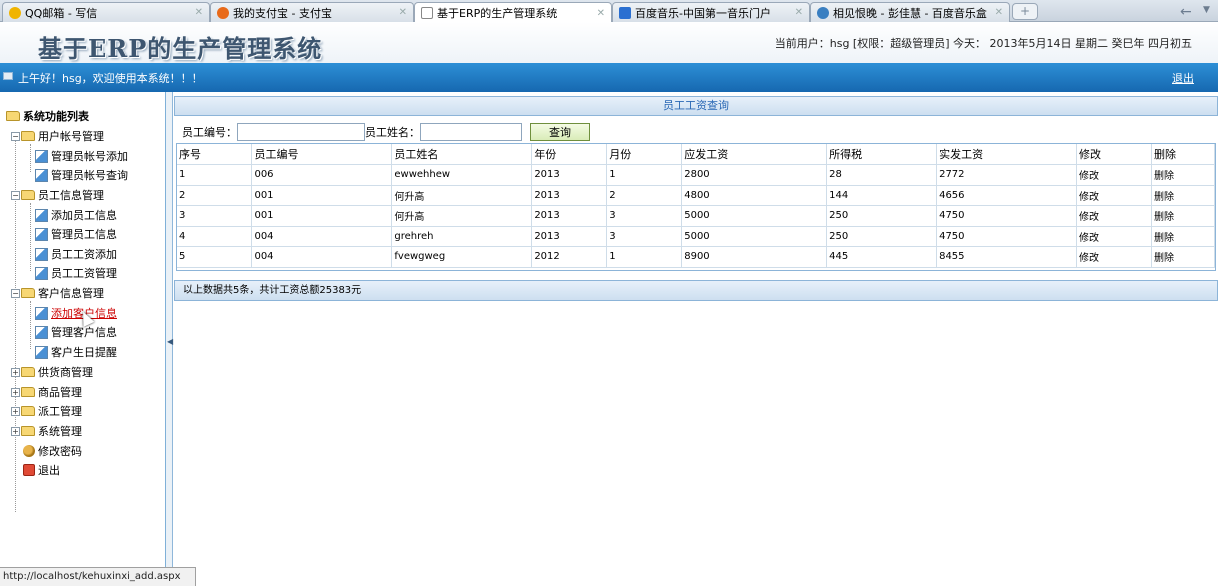  Describe the element at coordinates (513, 12) in the screenshot. I see `tab-erp-system: 基于ERP的生产管理系统 ✕` at that location.